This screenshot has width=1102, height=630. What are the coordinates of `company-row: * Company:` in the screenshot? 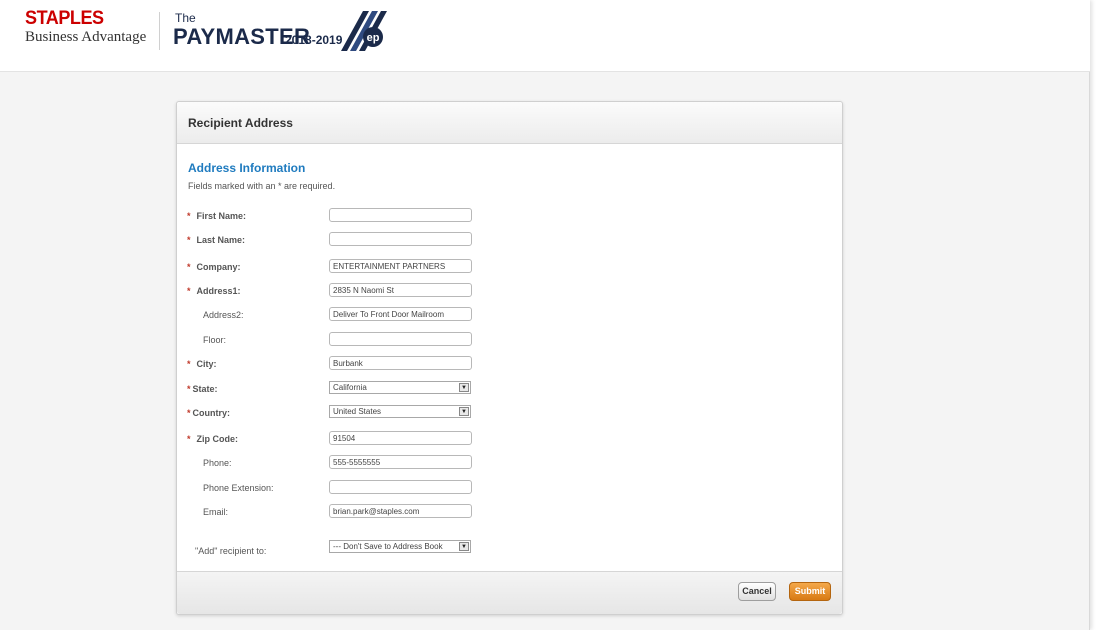 It's located at (510, 267).